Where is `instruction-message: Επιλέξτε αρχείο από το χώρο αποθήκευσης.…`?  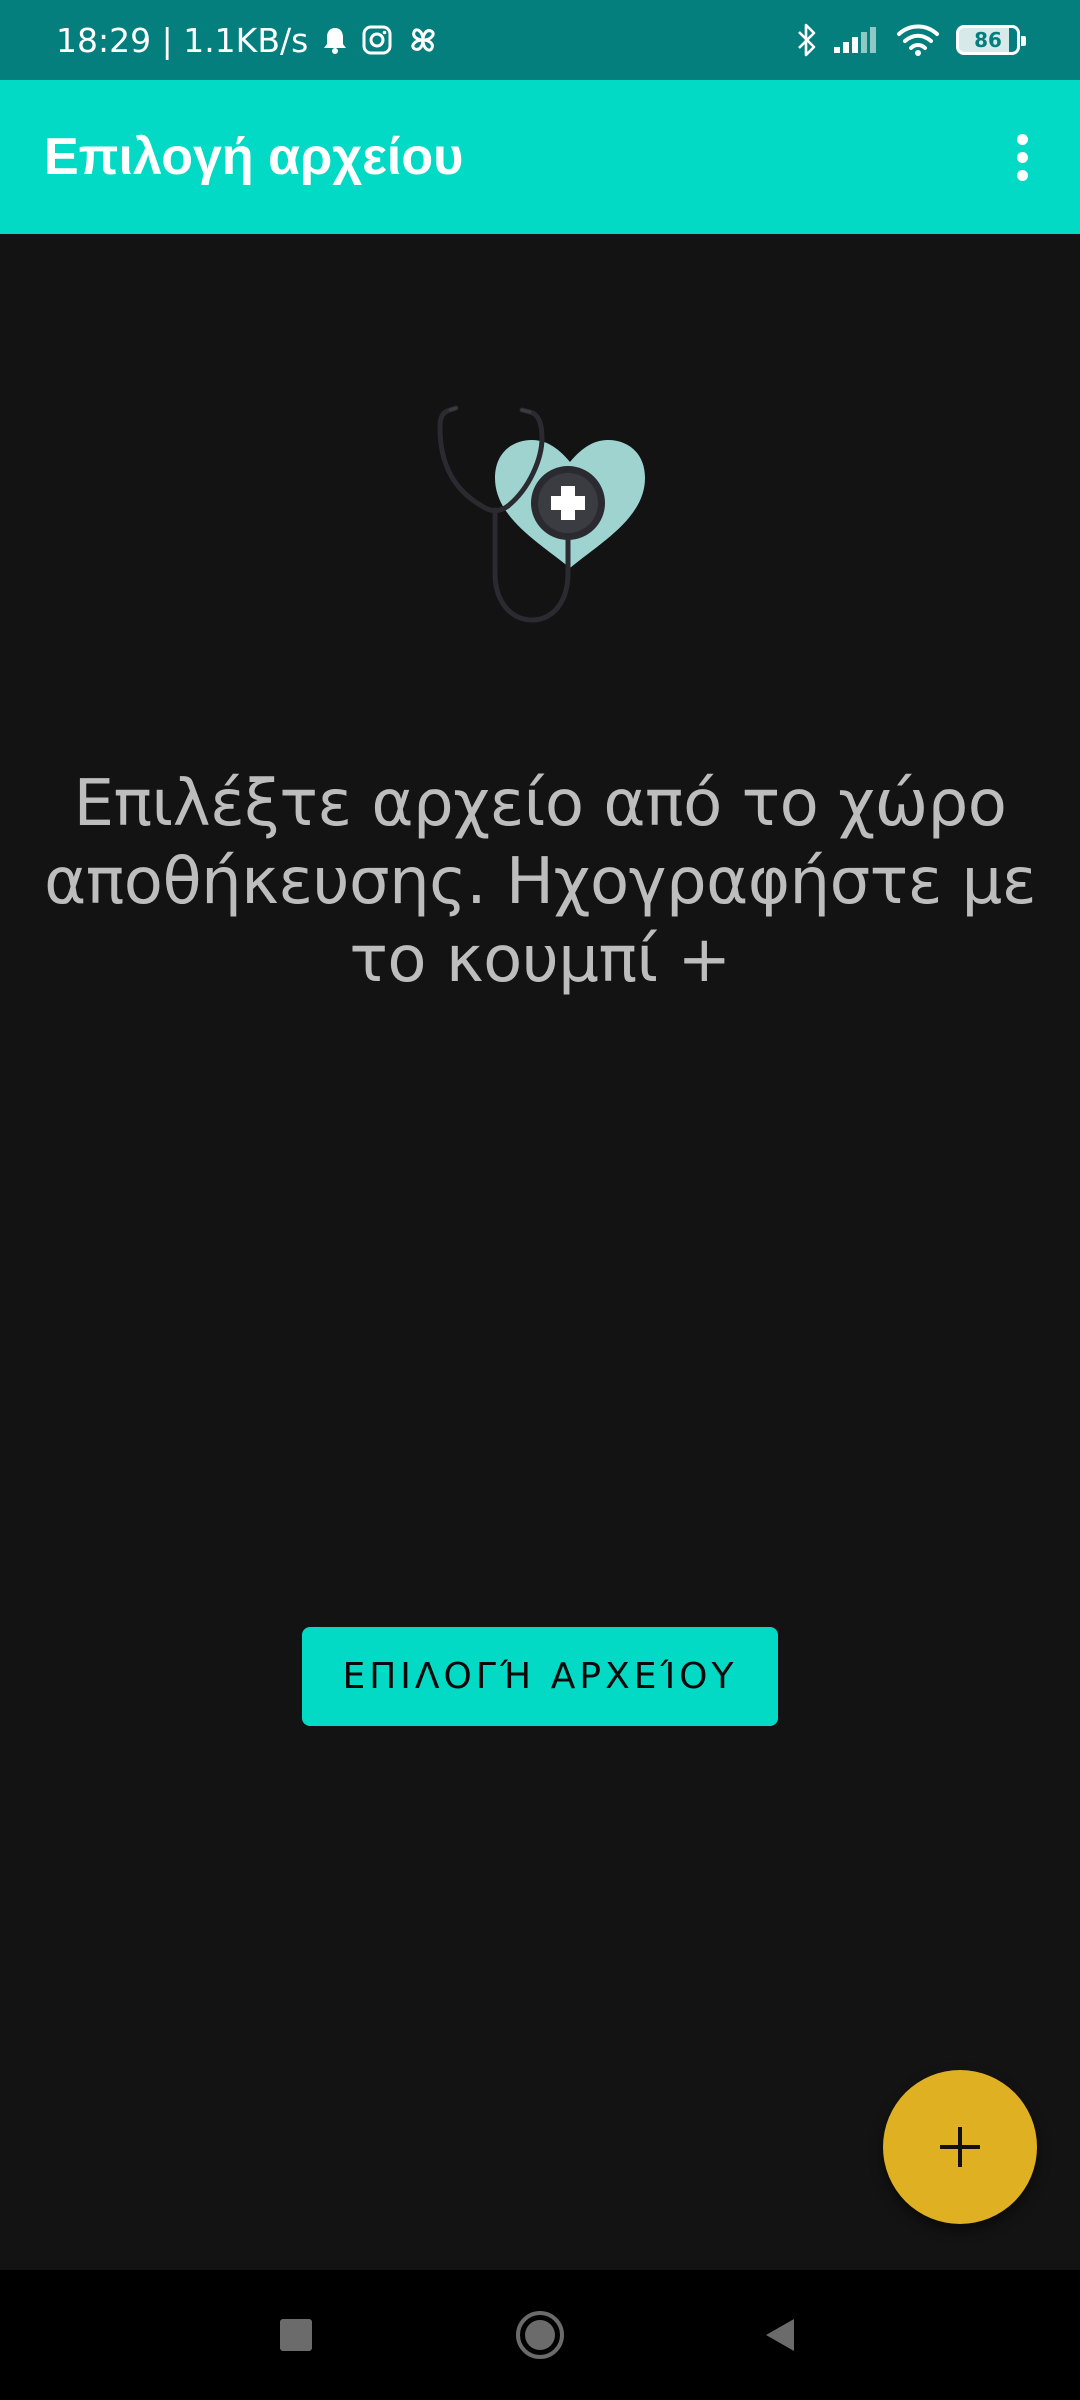 instruction-message: Επιλέξτε αρχείο από το χώρο αποθήκευσης.… is located at coordinates (540, 882).